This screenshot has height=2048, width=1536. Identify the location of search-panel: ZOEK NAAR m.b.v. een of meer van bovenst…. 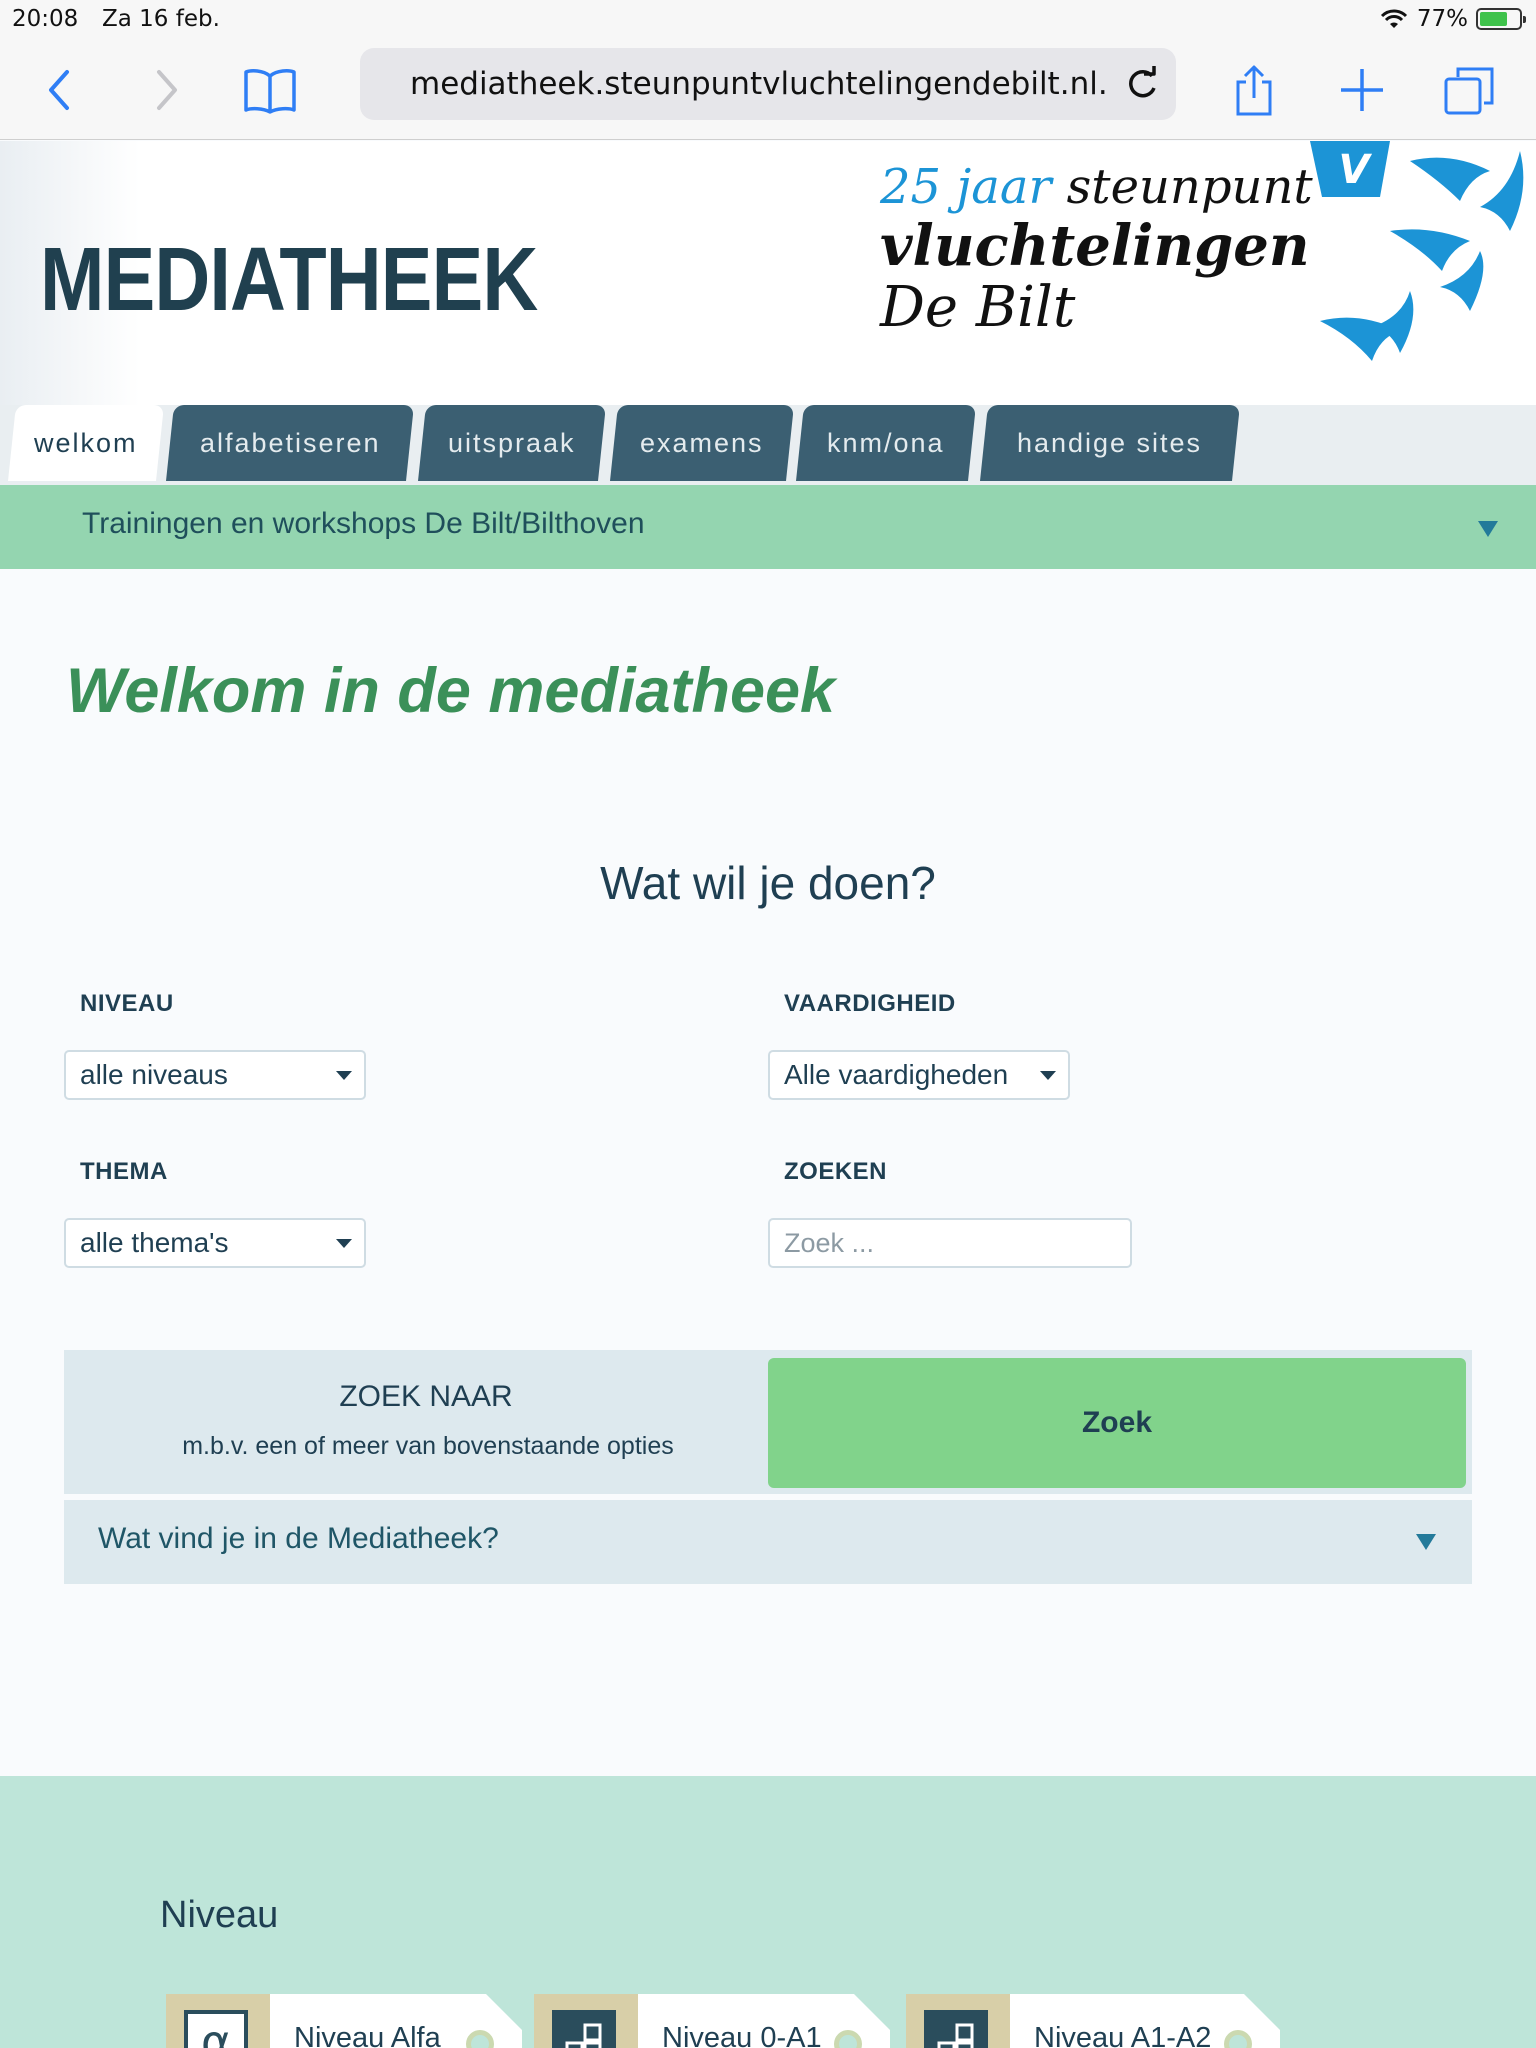
(768, 1422).